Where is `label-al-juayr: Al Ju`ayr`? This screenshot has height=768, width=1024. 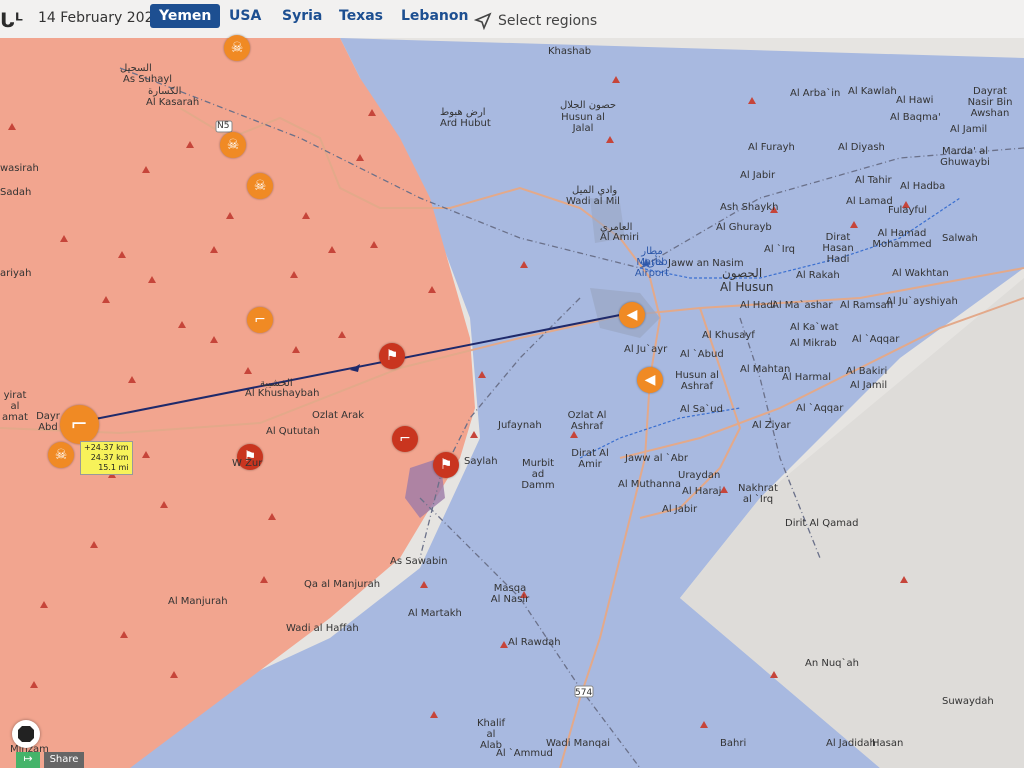
label-al-juayr: Al Ju`ayr is located at coordinates (646, 349).